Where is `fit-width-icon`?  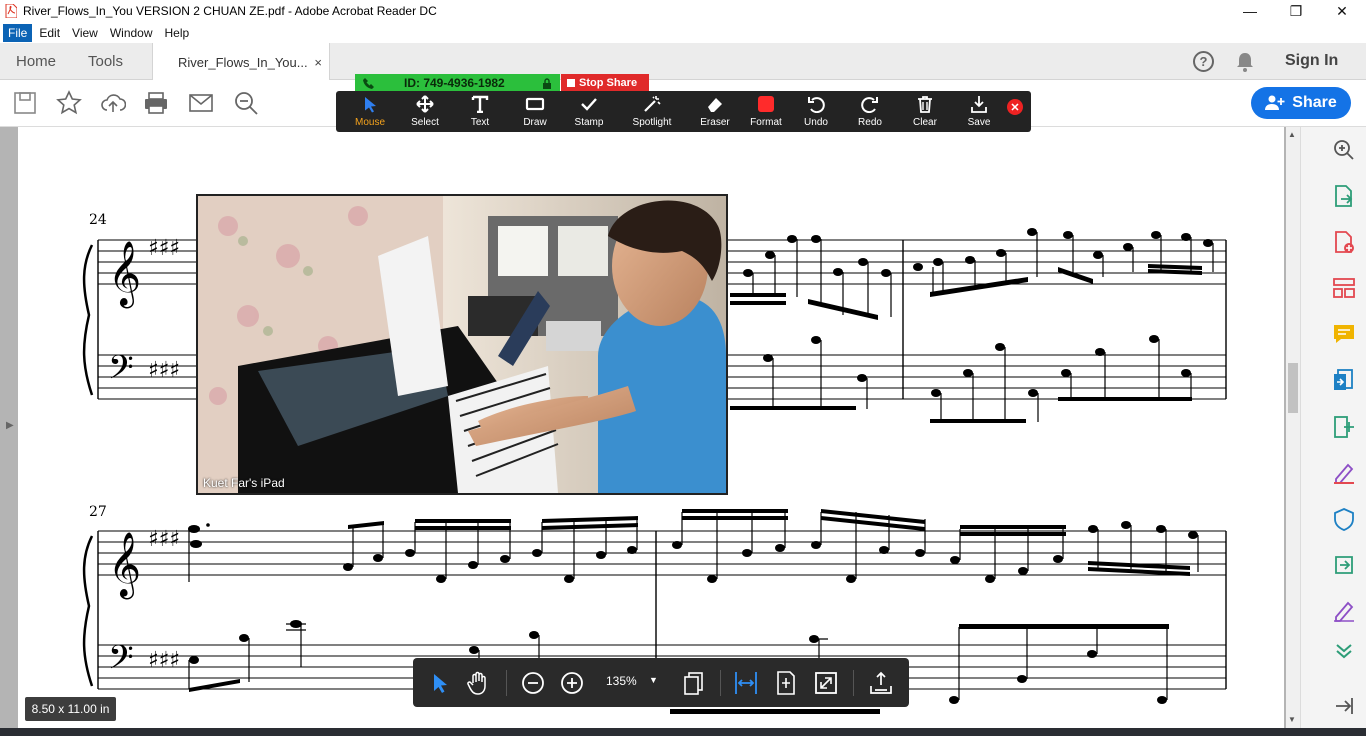 fit-width-icon is located at coordinates (746, 683).